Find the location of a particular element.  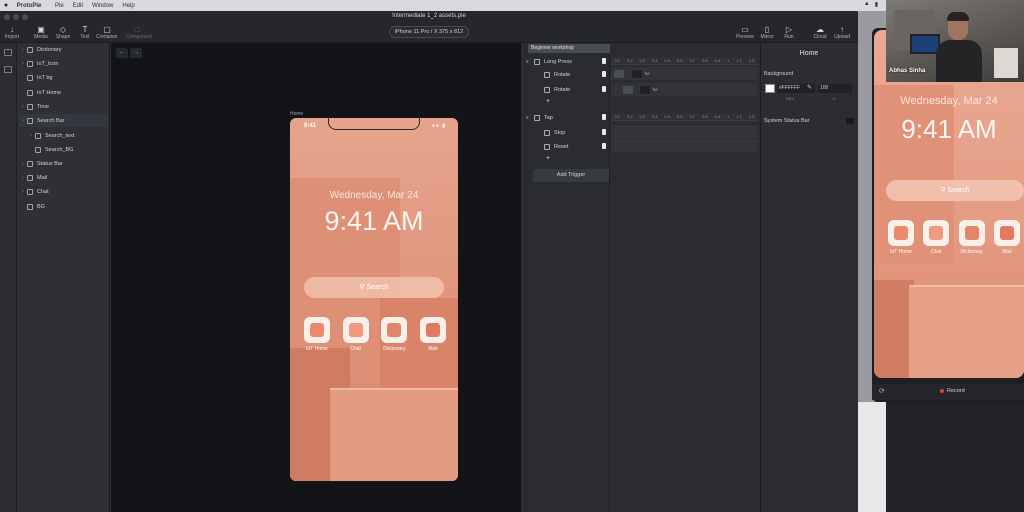

container-button: ▢ Container is located at coordinates (107, 32).